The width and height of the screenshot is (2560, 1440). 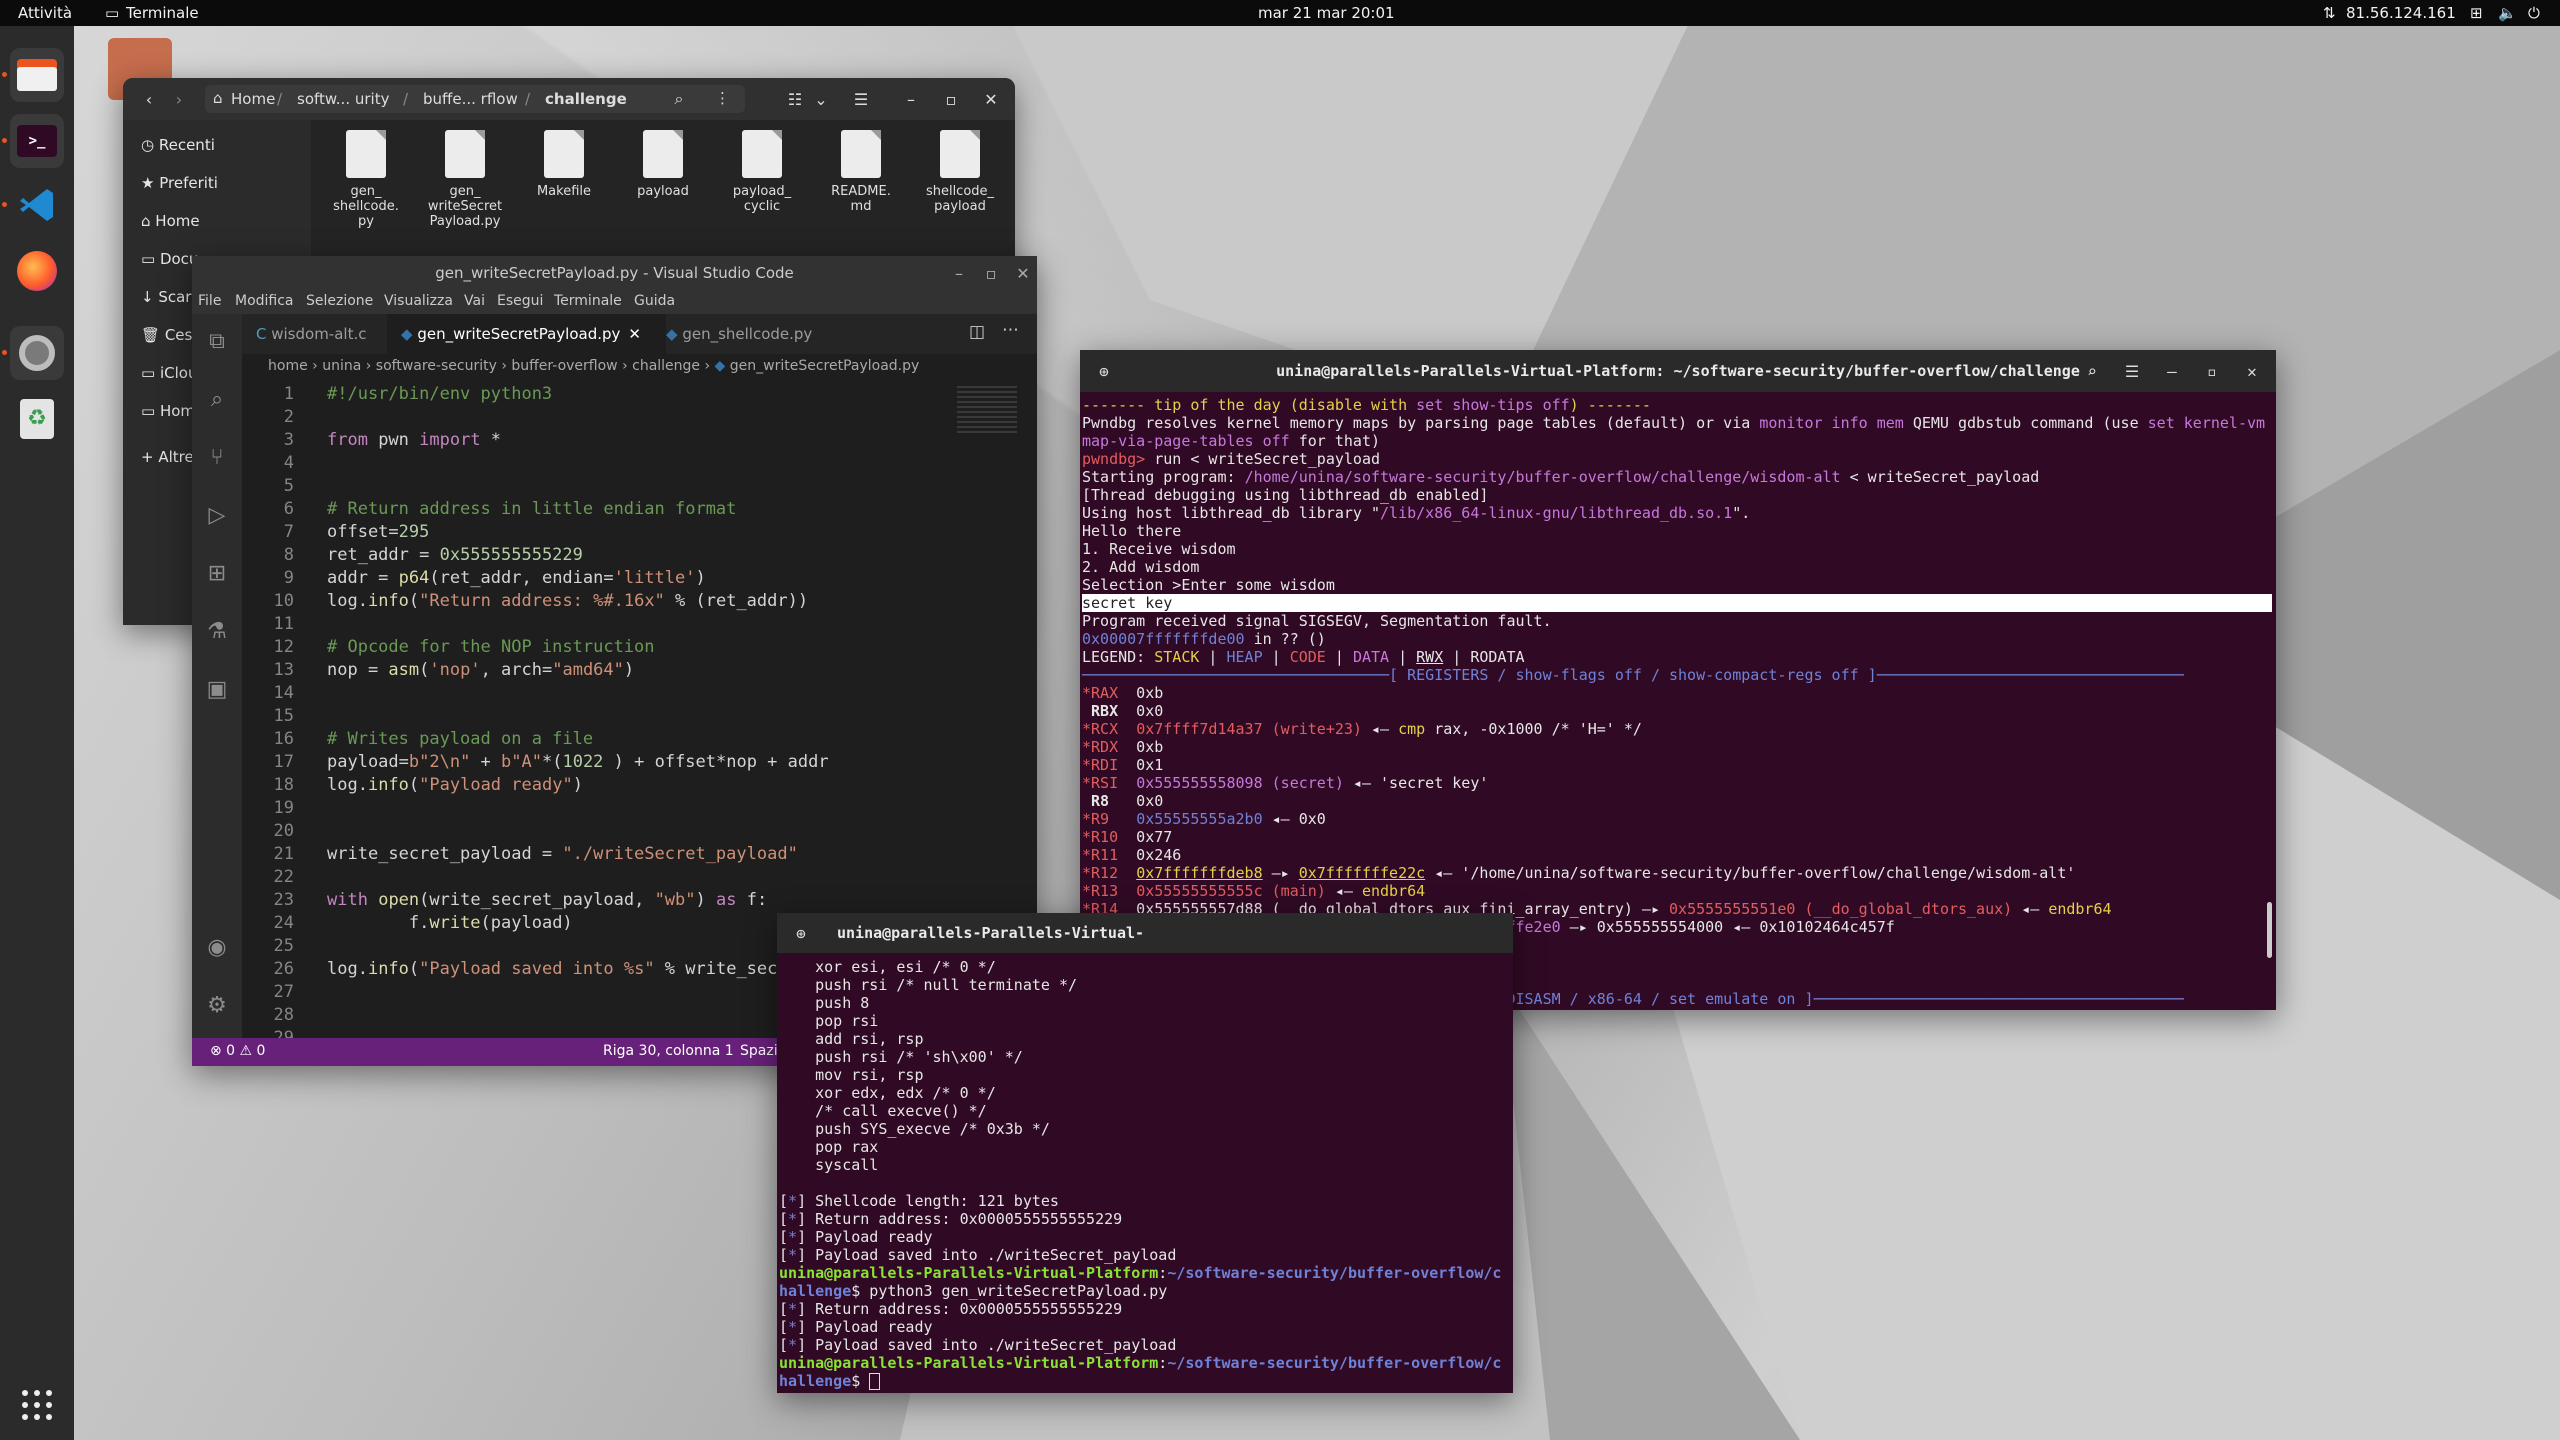 What do you see at coordinates (821, 99) in the screenshot?
I see `chevron-down-icon: ⌄` at bounding box center [821, 99].